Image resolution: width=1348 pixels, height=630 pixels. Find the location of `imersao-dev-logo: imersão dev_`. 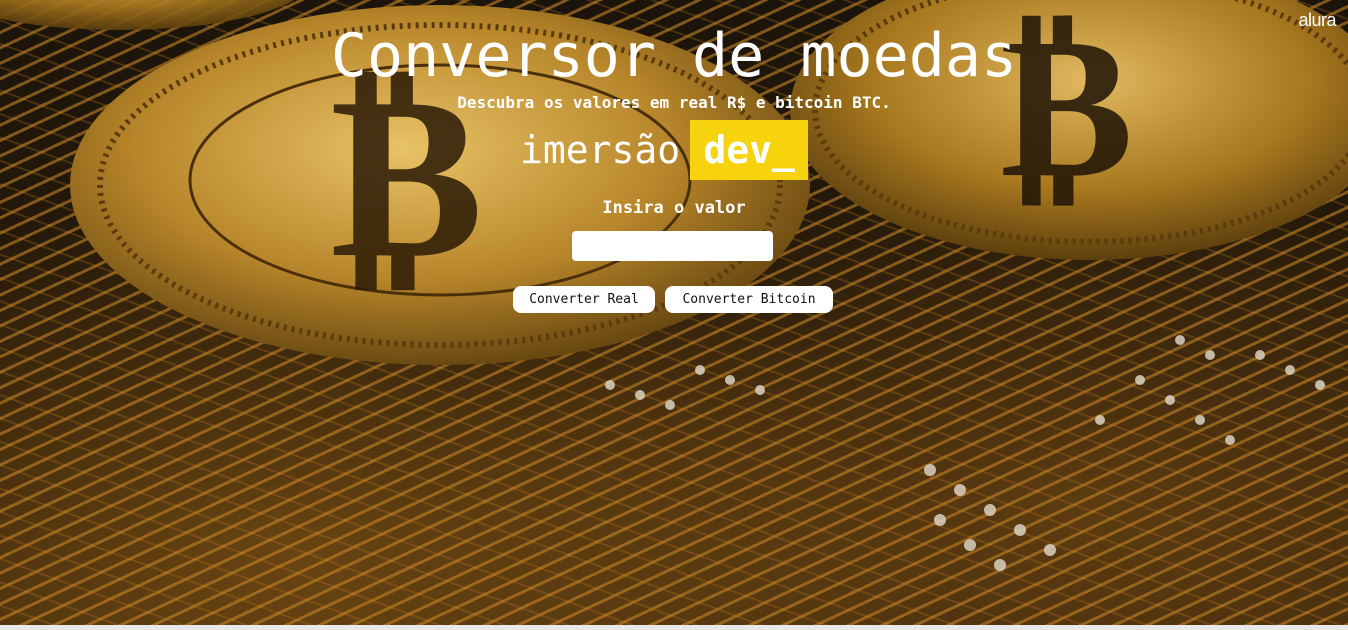

imersao-dev-logo: imersão dev_ is located at coordinates (664, 150).